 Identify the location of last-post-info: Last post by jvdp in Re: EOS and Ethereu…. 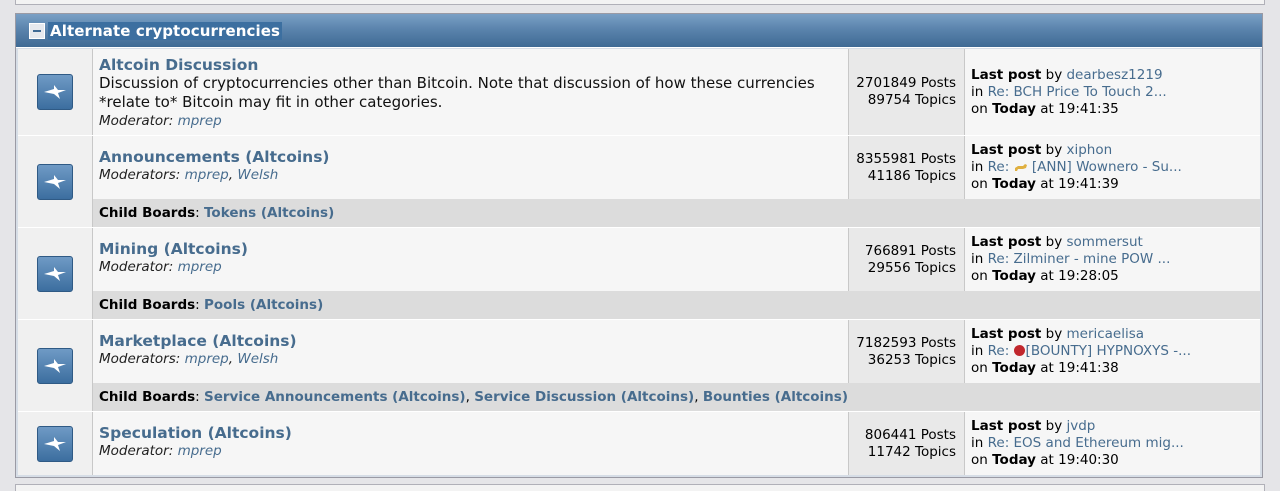
(1112, 443).